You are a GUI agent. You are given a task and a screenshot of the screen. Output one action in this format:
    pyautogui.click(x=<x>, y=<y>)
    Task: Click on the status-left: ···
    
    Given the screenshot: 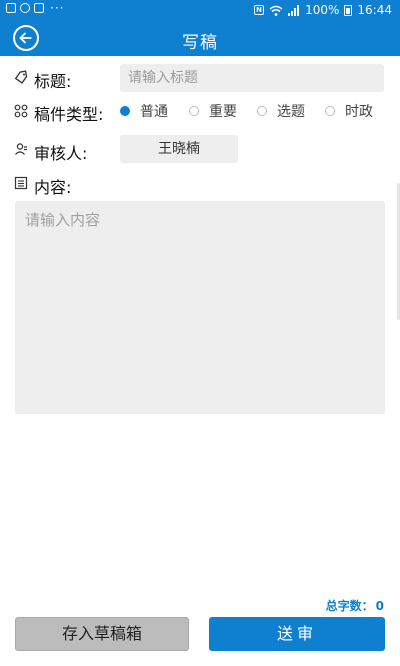 What is the action you would take?
    pyautogui.click(x=35, y=8)
    